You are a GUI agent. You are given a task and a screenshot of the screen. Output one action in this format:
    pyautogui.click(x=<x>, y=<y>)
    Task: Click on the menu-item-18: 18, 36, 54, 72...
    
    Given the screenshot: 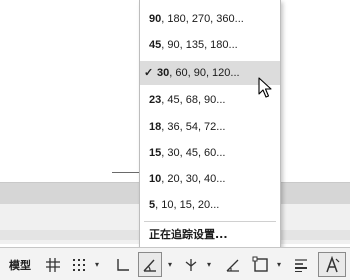 What is the action you would take?
    pyautogui.click(x=210, y=127)
    